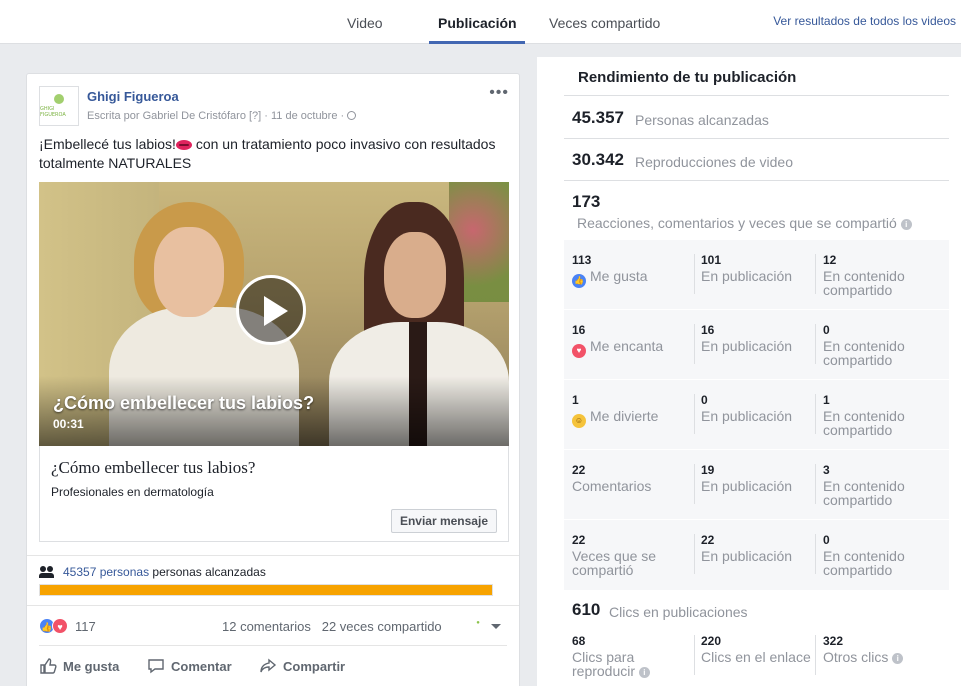 The height and width of the screenshot is (686, 961). I want to click on haha-on-post: 0, so click(704, 400).